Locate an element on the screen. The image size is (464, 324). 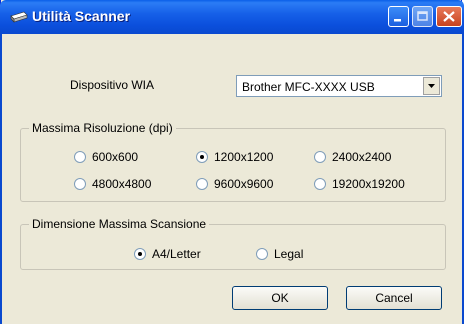
minimize-icon is located at coordinates (397, 20).